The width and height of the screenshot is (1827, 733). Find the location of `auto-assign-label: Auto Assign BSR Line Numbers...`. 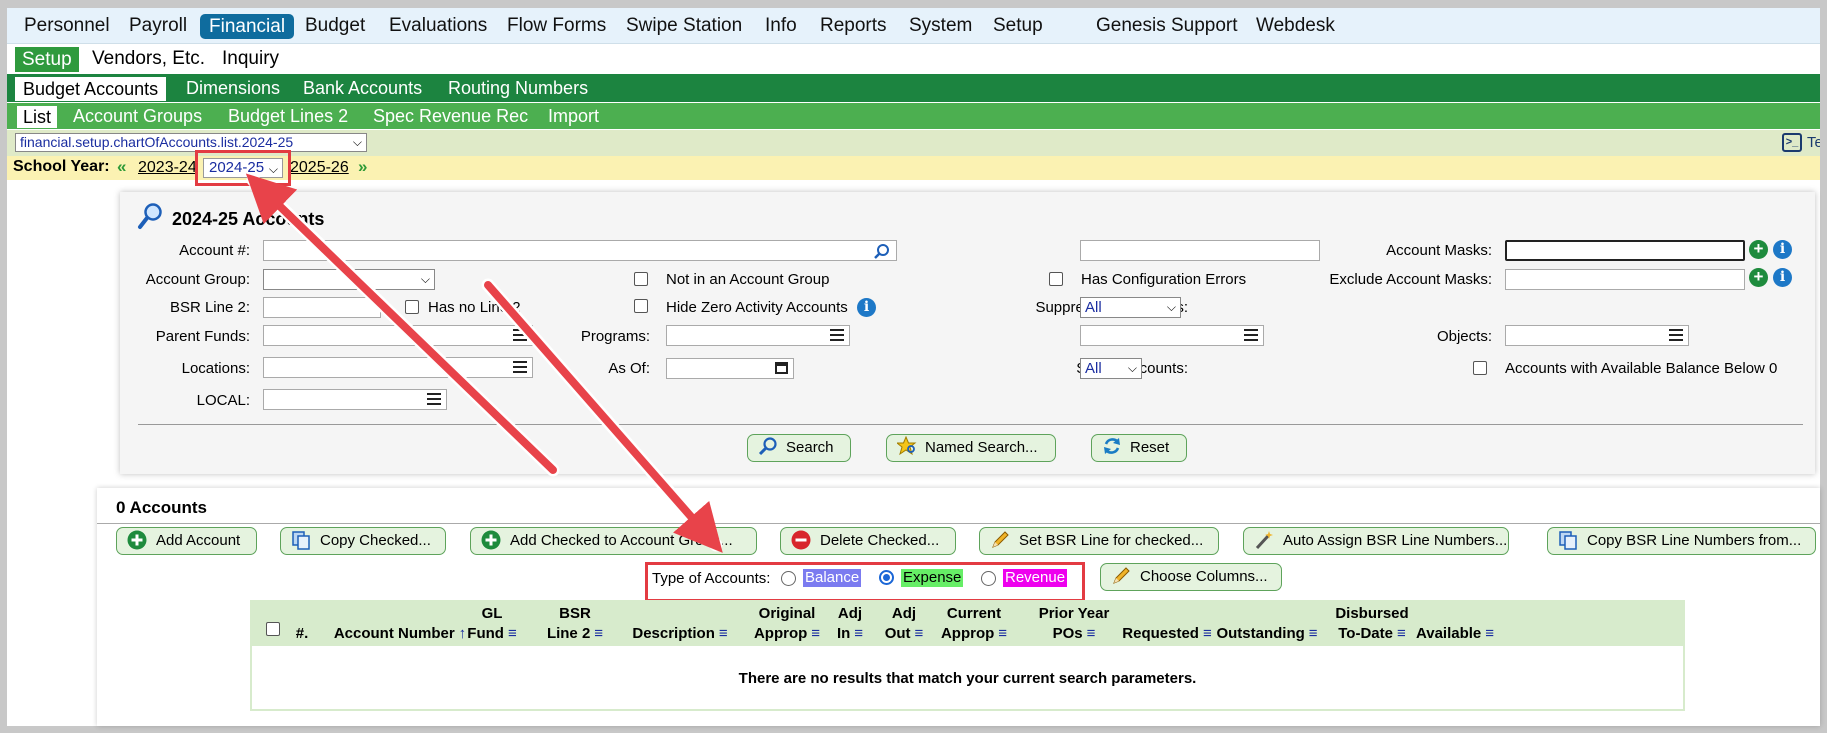

auto-assign-label: Auto Assign BSR Line Numbers... is located at coordinates (1395, 540).